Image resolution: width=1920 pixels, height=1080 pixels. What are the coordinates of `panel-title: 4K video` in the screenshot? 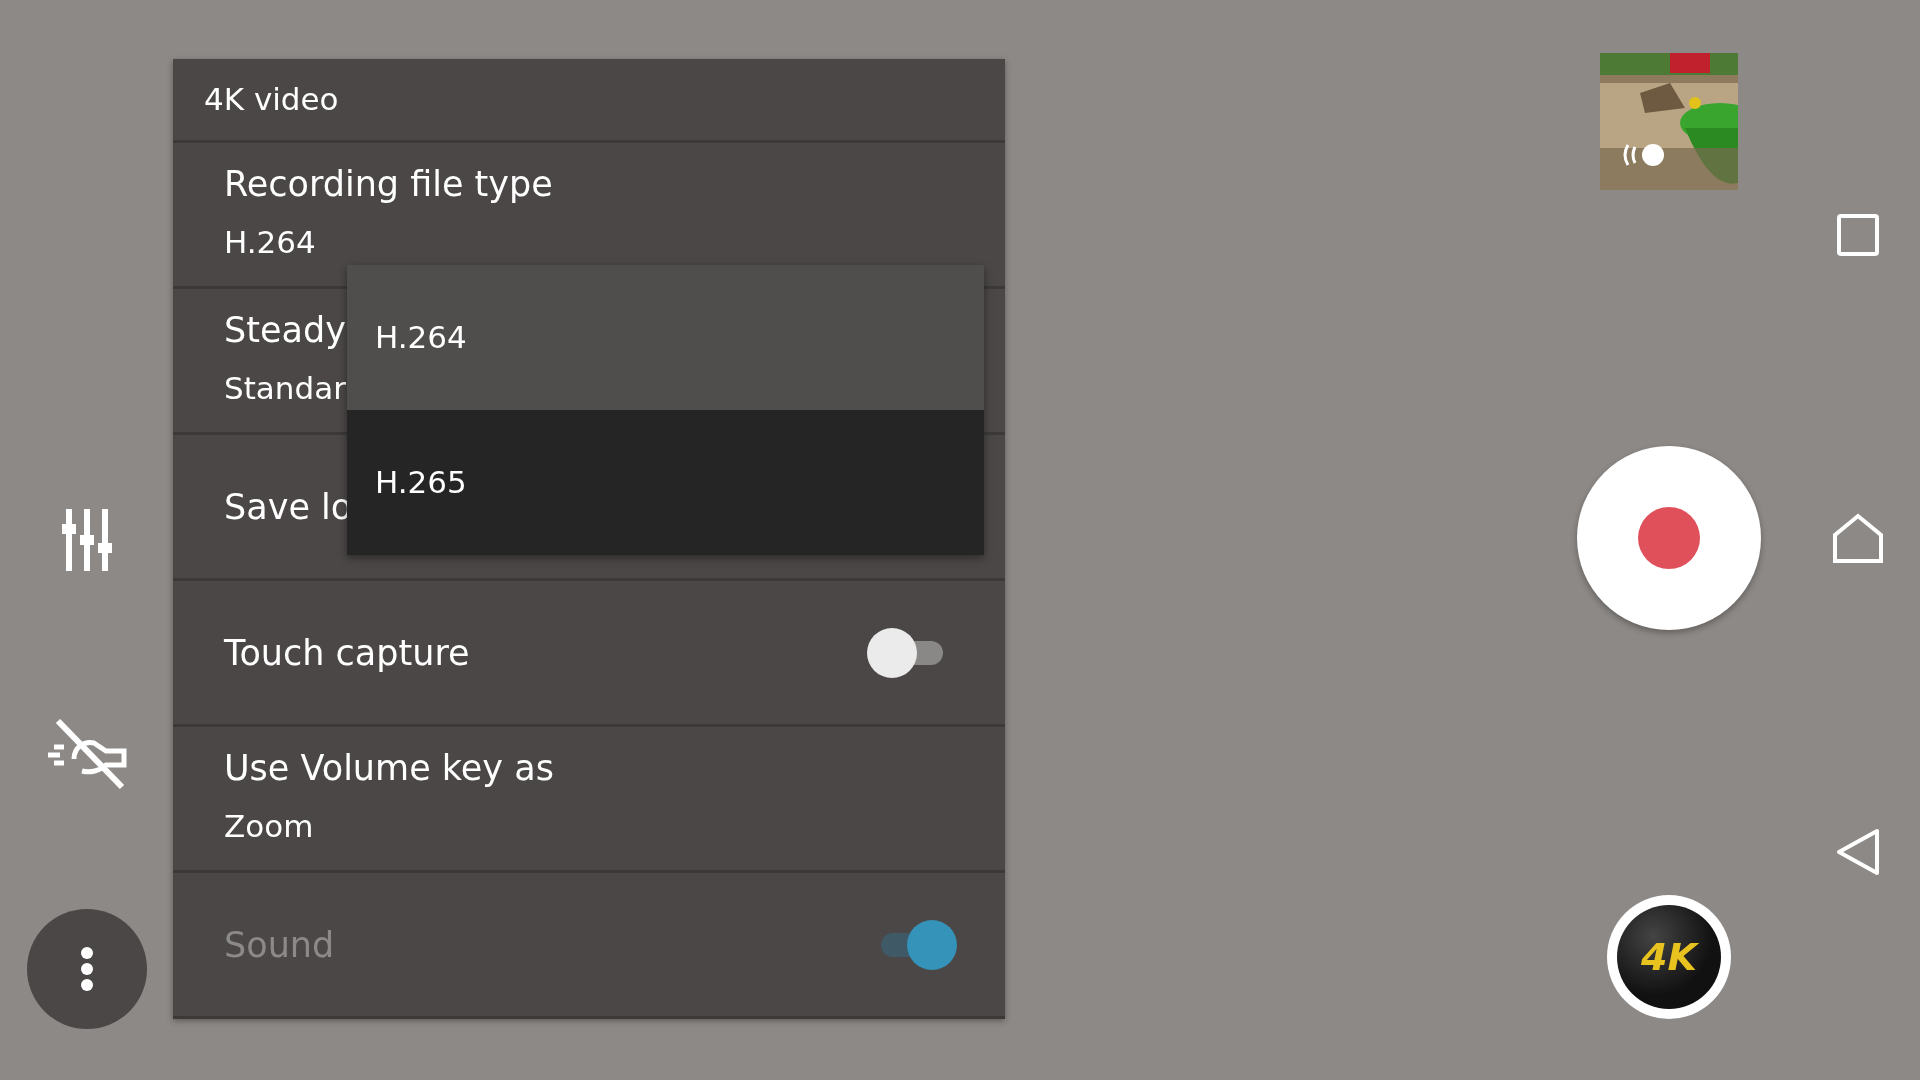 It's located at (589, 101).